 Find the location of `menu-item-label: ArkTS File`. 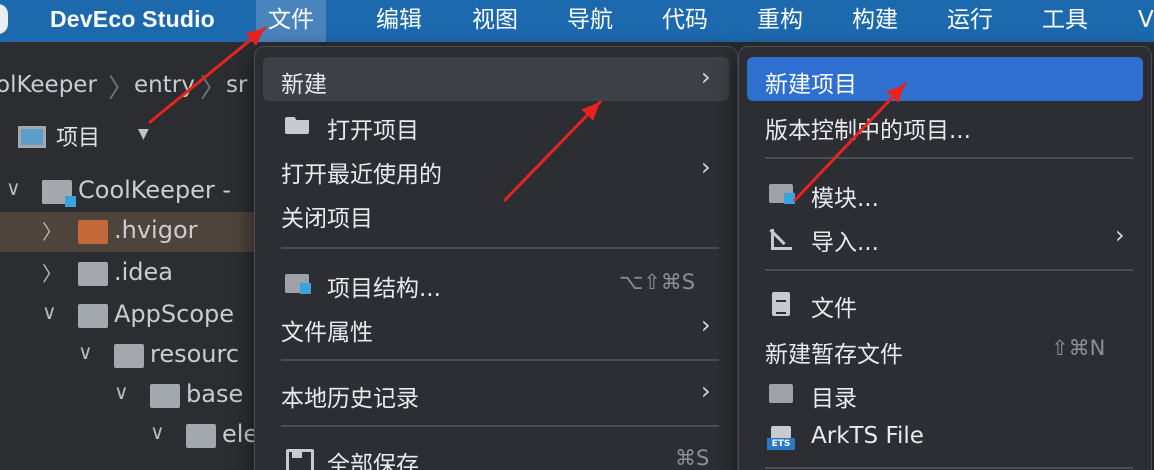

menu-item-label: ArkTS File is located at coordinates (867, 436).